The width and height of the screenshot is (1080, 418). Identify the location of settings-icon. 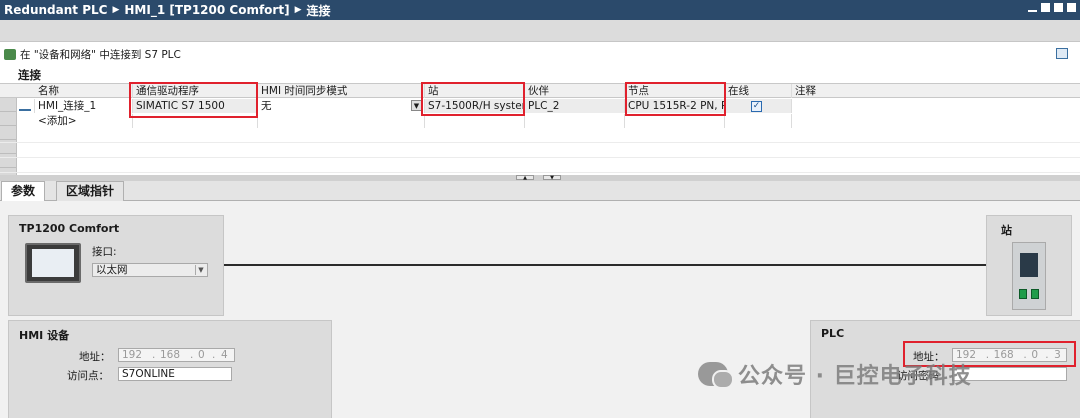
(1062, 53).